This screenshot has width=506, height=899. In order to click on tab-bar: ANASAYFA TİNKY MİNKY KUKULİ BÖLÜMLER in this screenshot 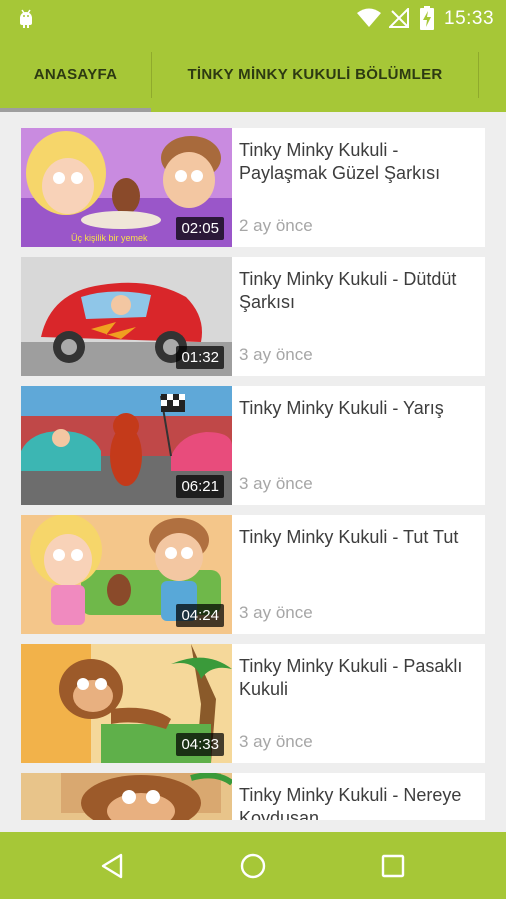, I will do `click(253, 74)`.